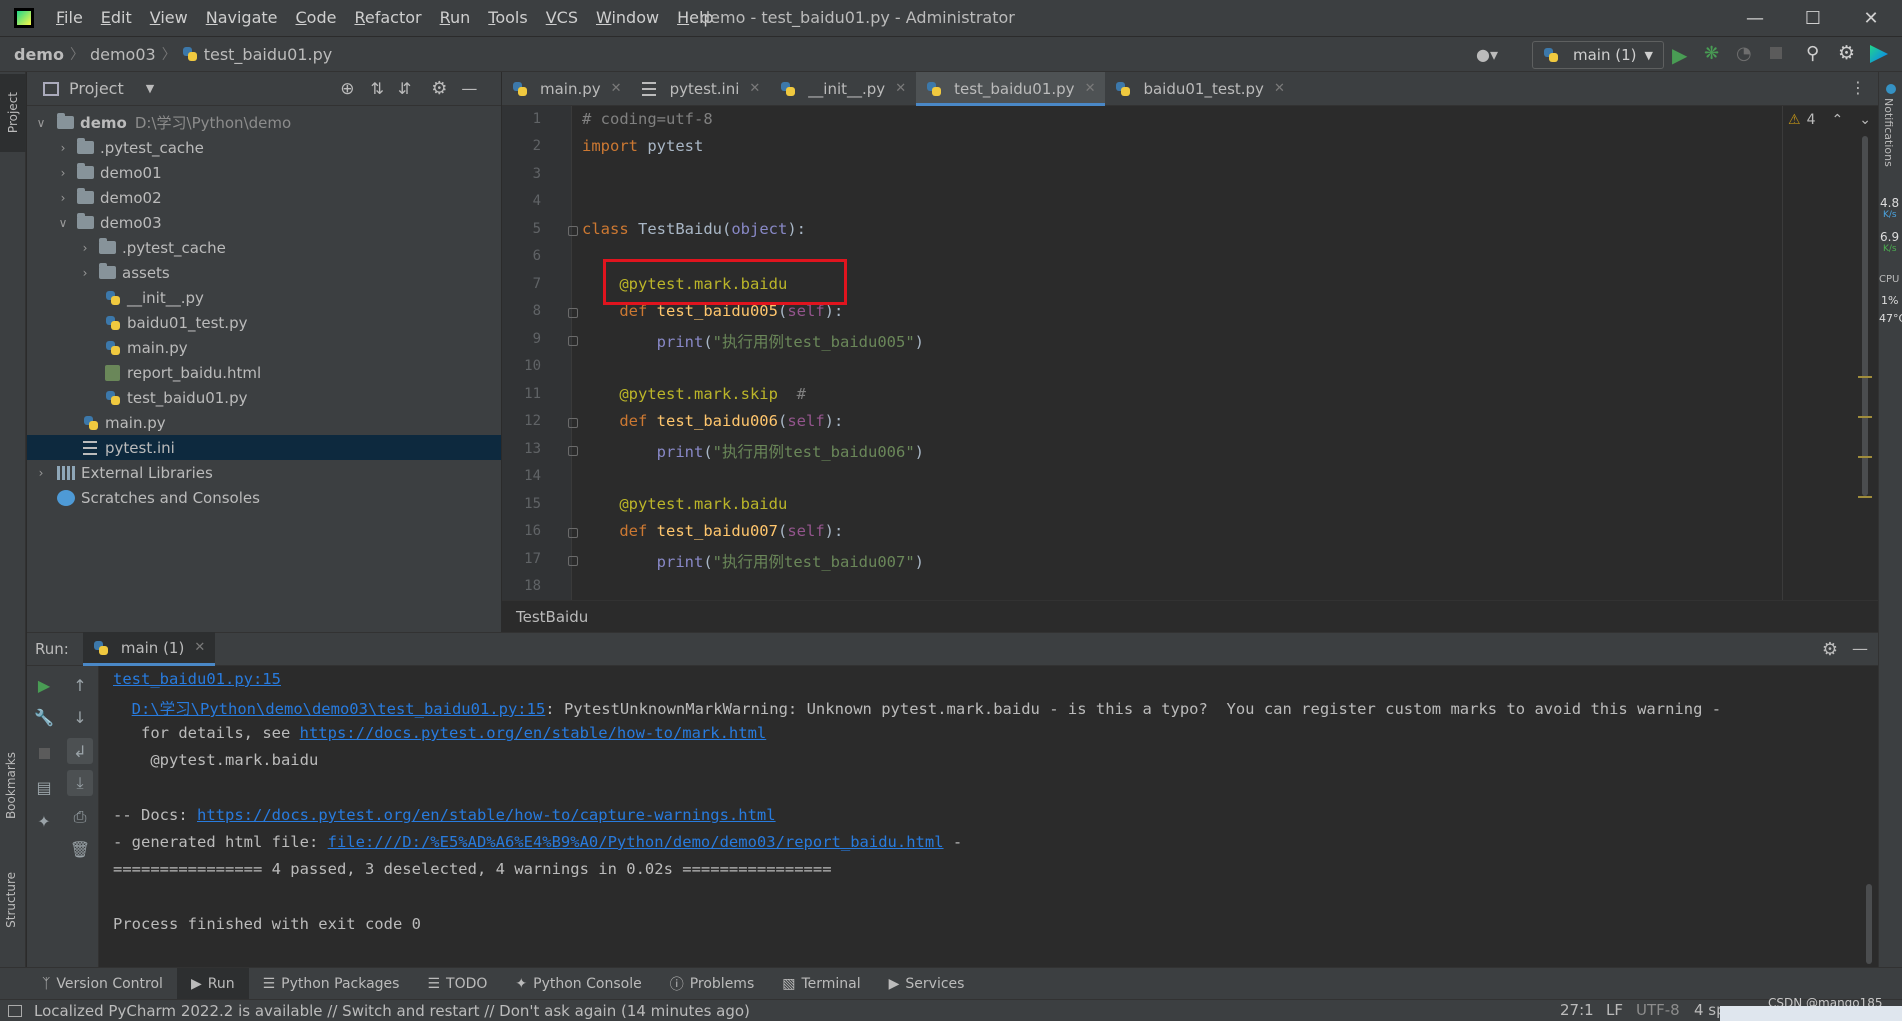 This screenshot has width=1902, height=1021. I want to click on menu-vcs: VCS, so click(562, 17).